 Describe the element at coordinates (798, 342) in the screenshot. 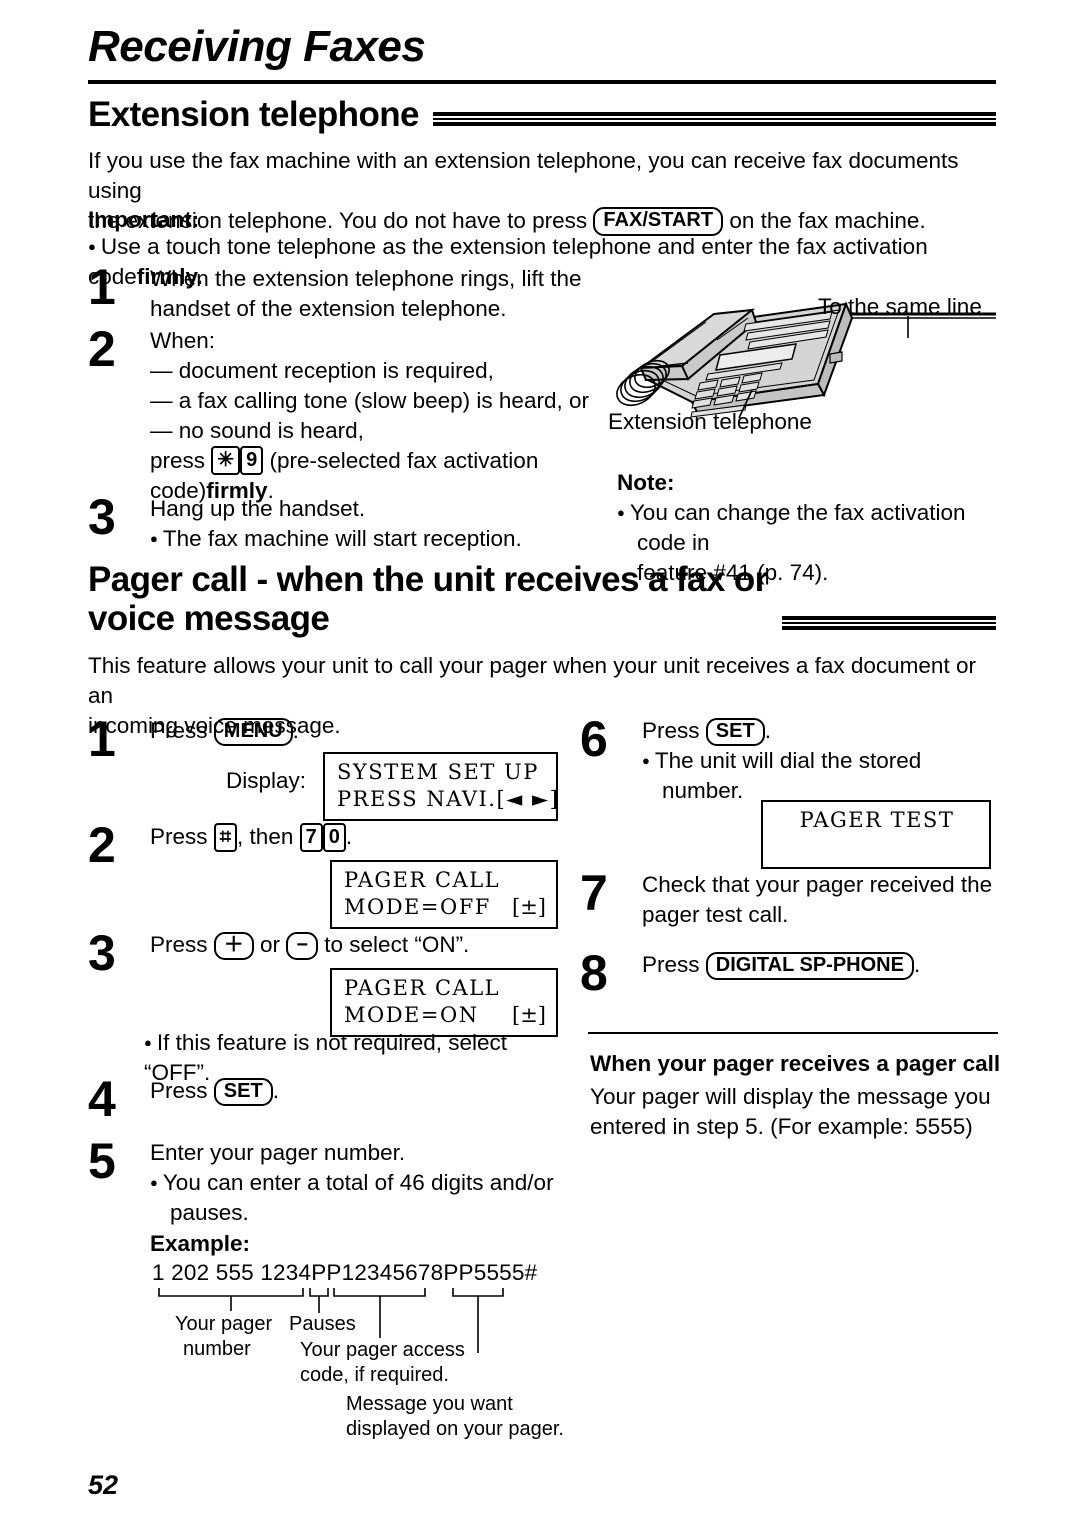

I see `extension-telephone-illustration` at that location.